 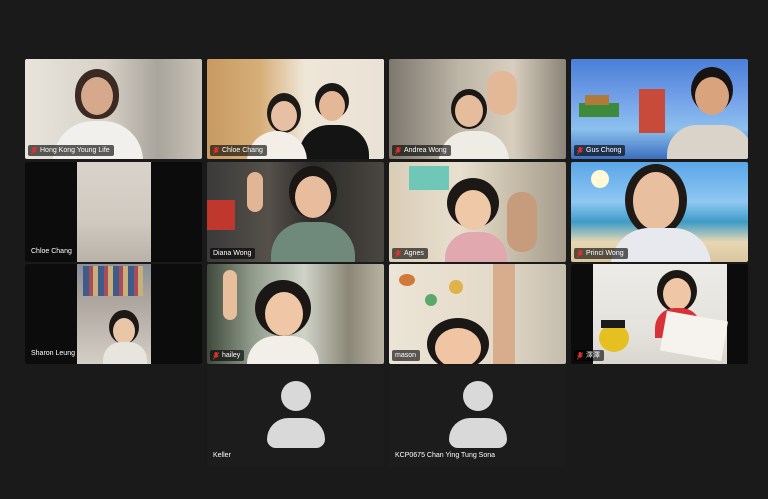 I want to click on name-tag: Sharon Leung, so click(x=53, y=353).